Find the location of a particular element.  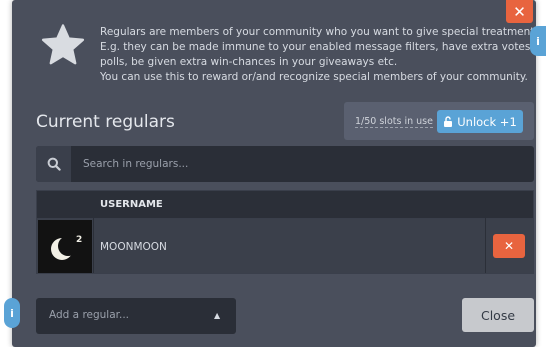

unlock-slot-button: Unlock +1 is located at coordinates (480, 121).